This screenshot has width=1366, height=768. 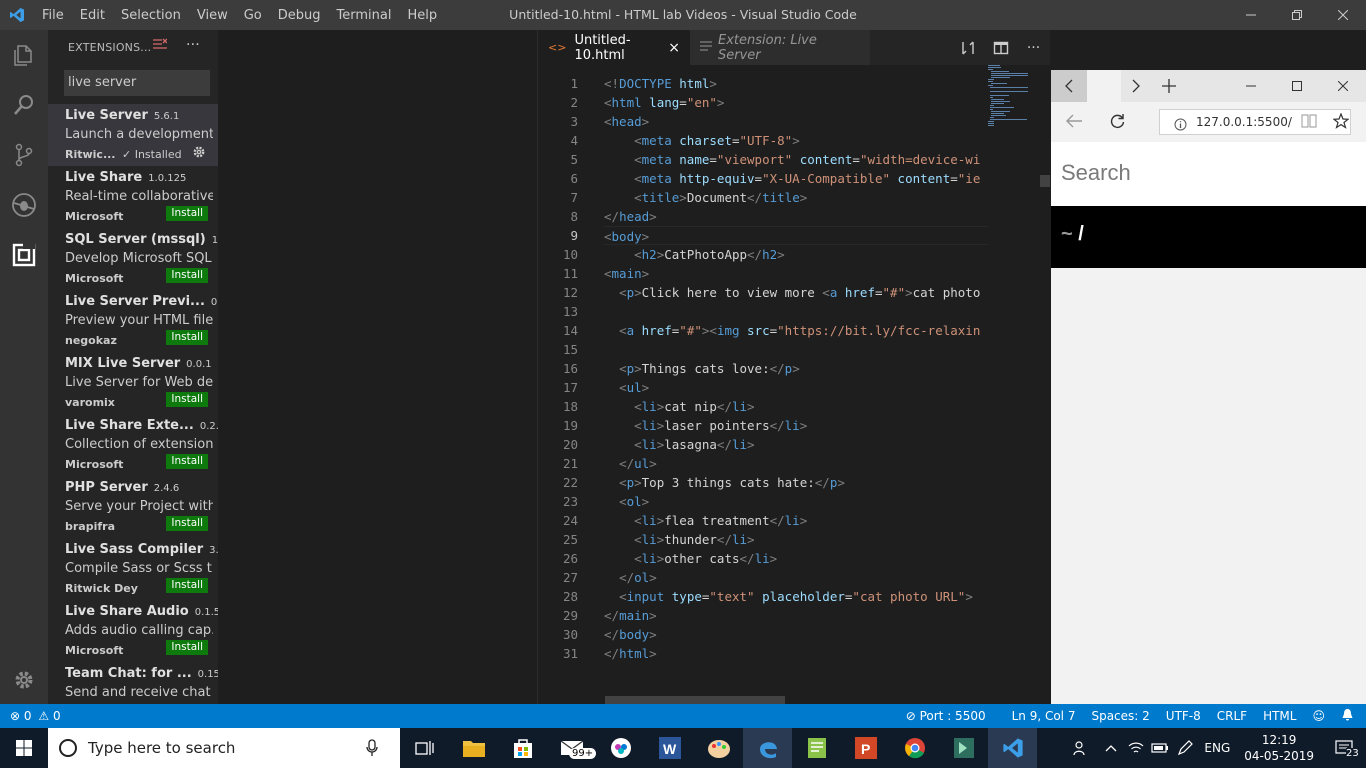 What do you see at coordinates (1069, 86) in the screenshot?
I see `tab-back-icon` at bounding box center [1069, 86].